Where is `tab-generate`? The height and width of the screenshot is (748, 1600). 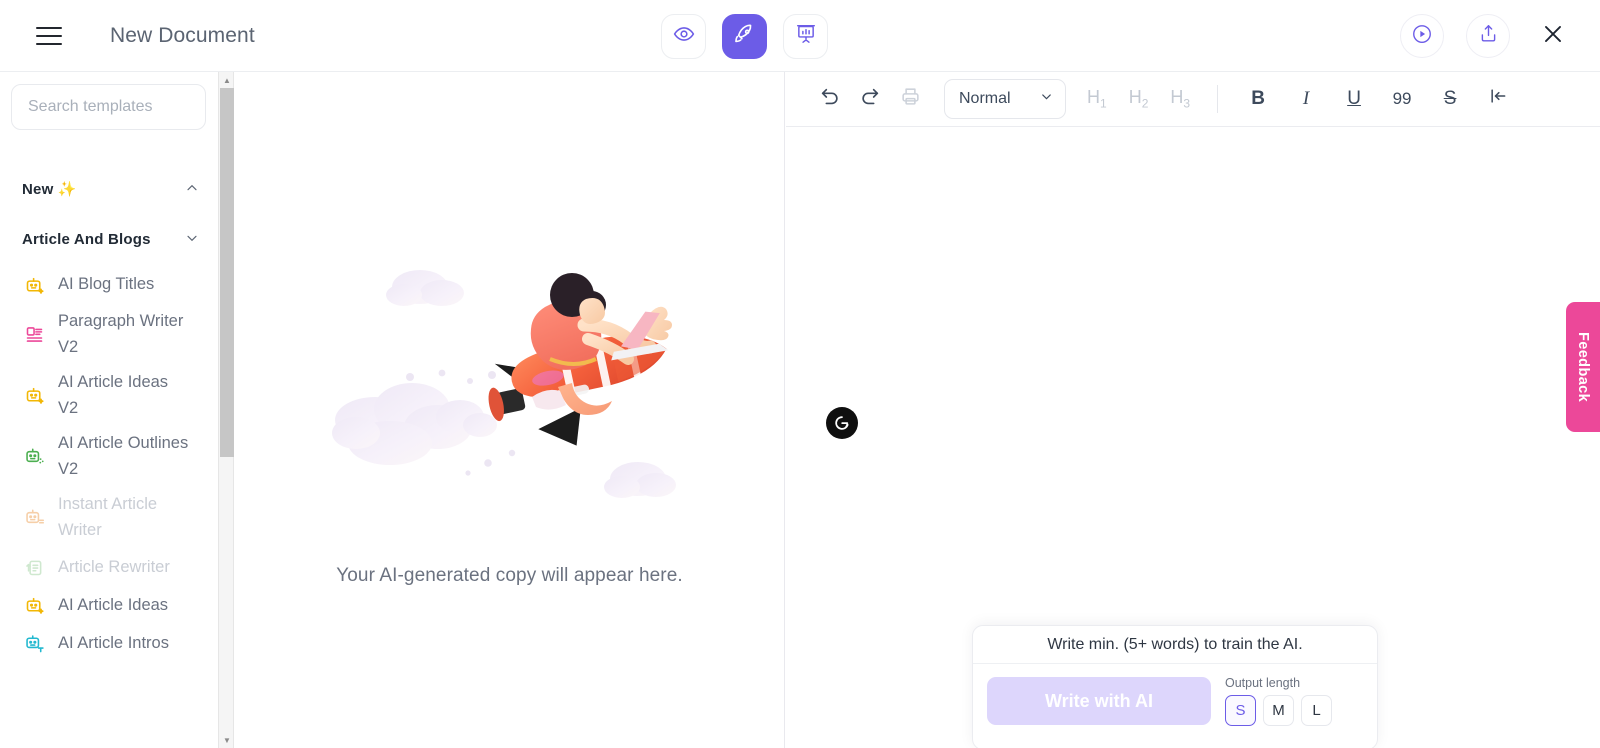 tab-generate is located at coordinates (744, 36).